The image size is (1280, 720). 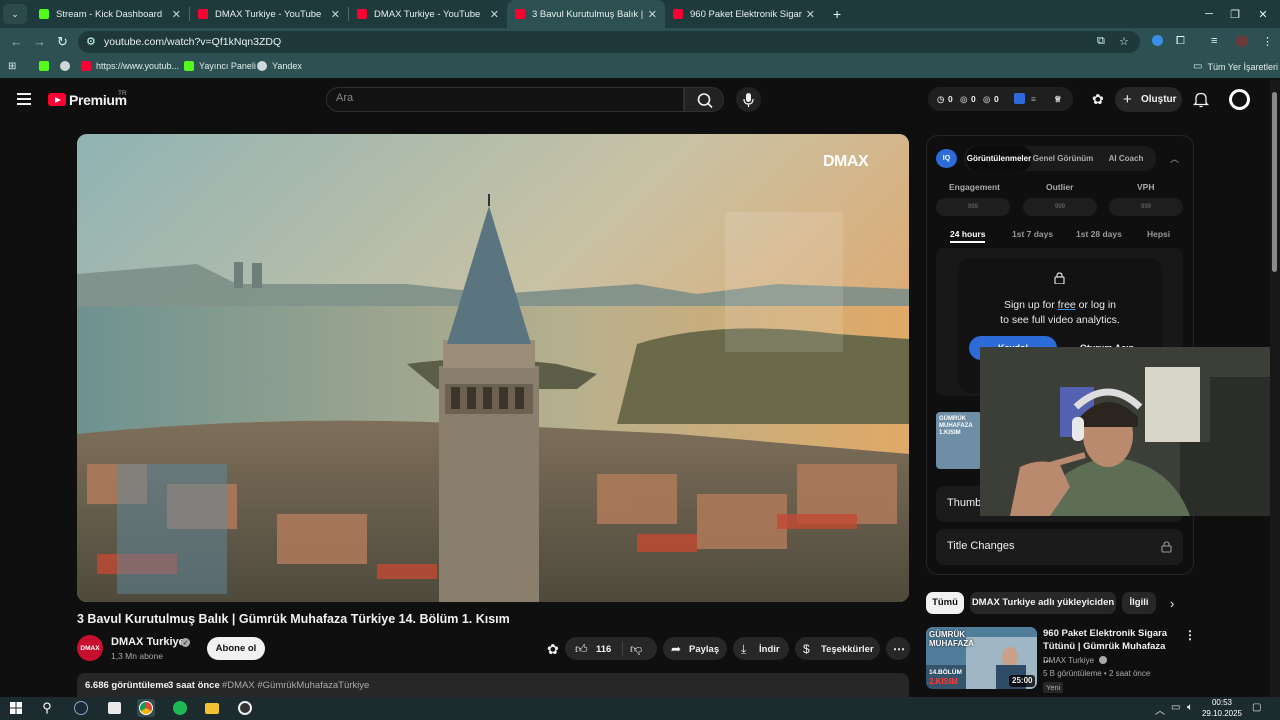 What do you see at coordinates (16, 41) in the screenshot?
I see `back-icon: ←` at bounding box center [16, 41].